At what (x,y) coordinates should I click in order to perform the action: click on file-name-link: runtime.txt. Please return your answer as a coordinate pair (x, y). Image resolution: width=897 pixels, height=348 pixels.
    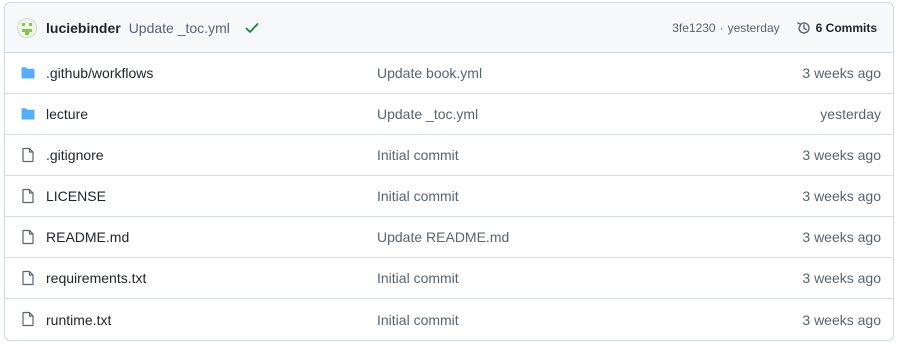
    Looking at the image, I should click on (78, 320).